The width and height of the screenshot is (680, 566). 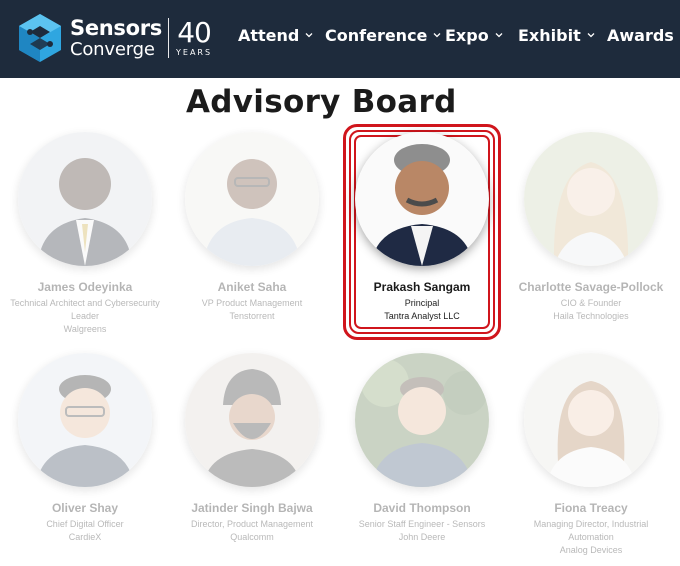 I want to click on member-title: Managing Director, Industrial, so click(x=591, y=524).